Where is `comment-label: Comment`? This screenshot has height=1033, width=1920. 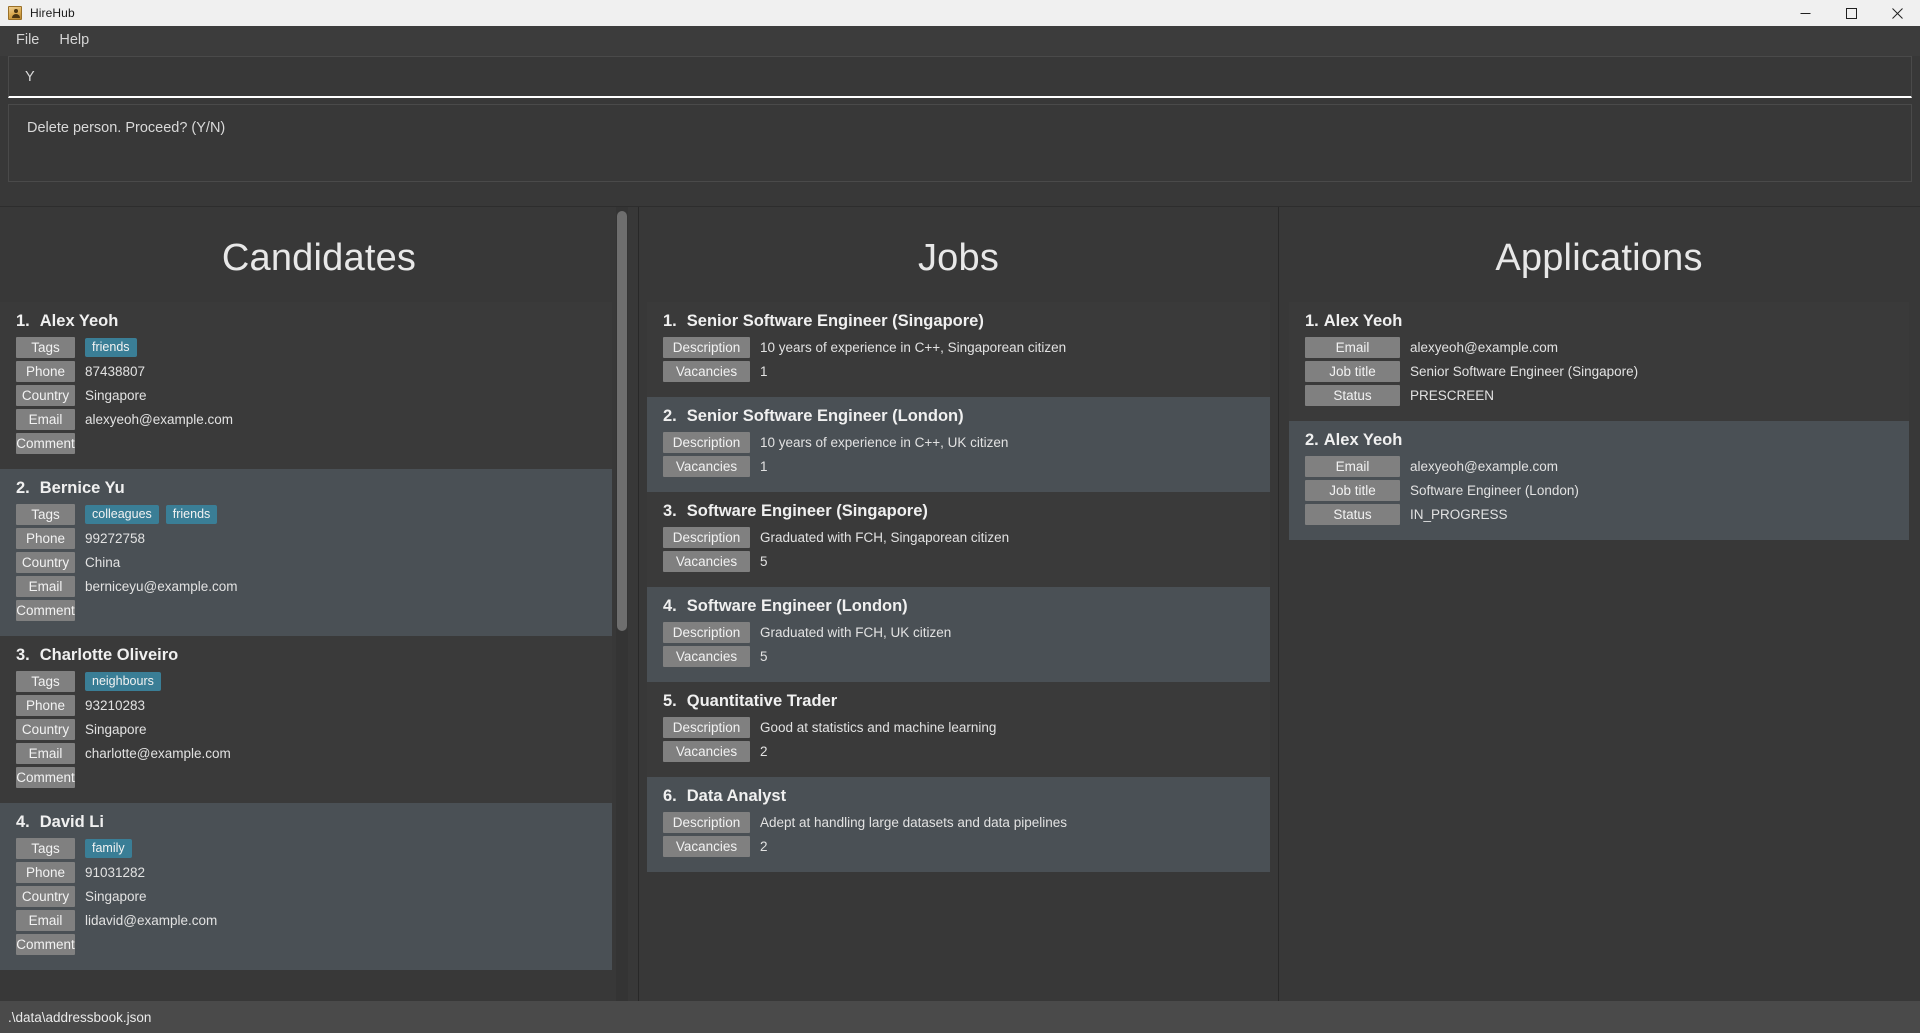
comment-label: Comment is located at coordinates (45, 610).